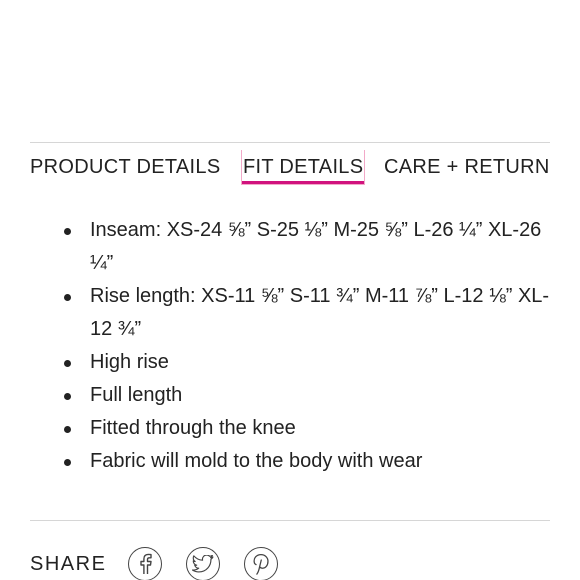 Image resolution: width=580 pixels, height=580 pixels. Describe the element at coordinates (129, 362) in the screenshot. I see `list-item-text: High rise` at that location.